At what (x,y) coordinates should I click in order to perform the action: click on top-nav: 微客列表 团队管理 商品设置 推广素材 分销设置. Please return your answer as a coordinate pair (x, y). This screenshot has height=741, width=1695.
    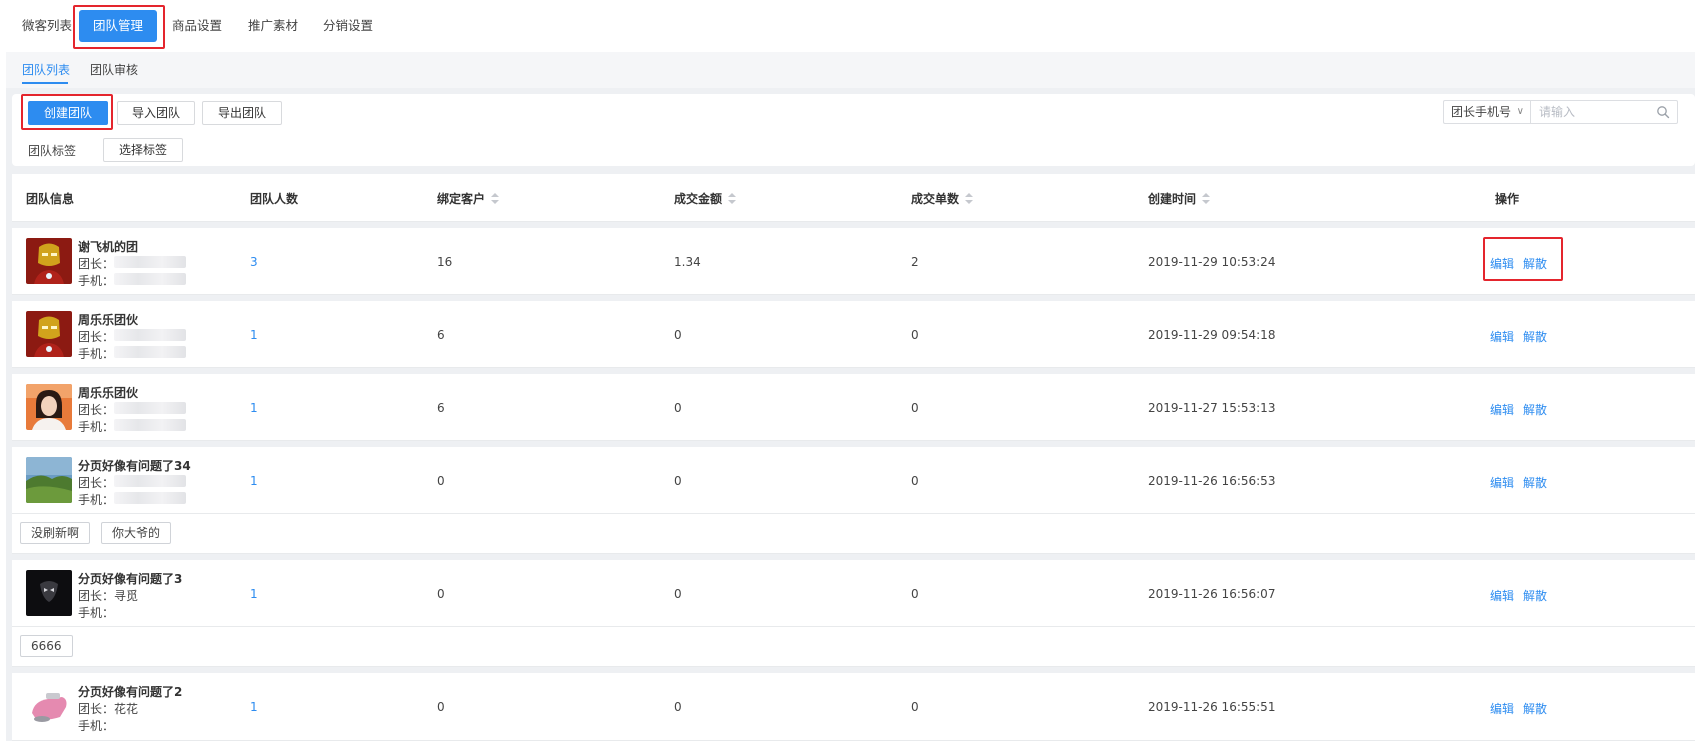
    Looking at the image, I should click on (847, 26).